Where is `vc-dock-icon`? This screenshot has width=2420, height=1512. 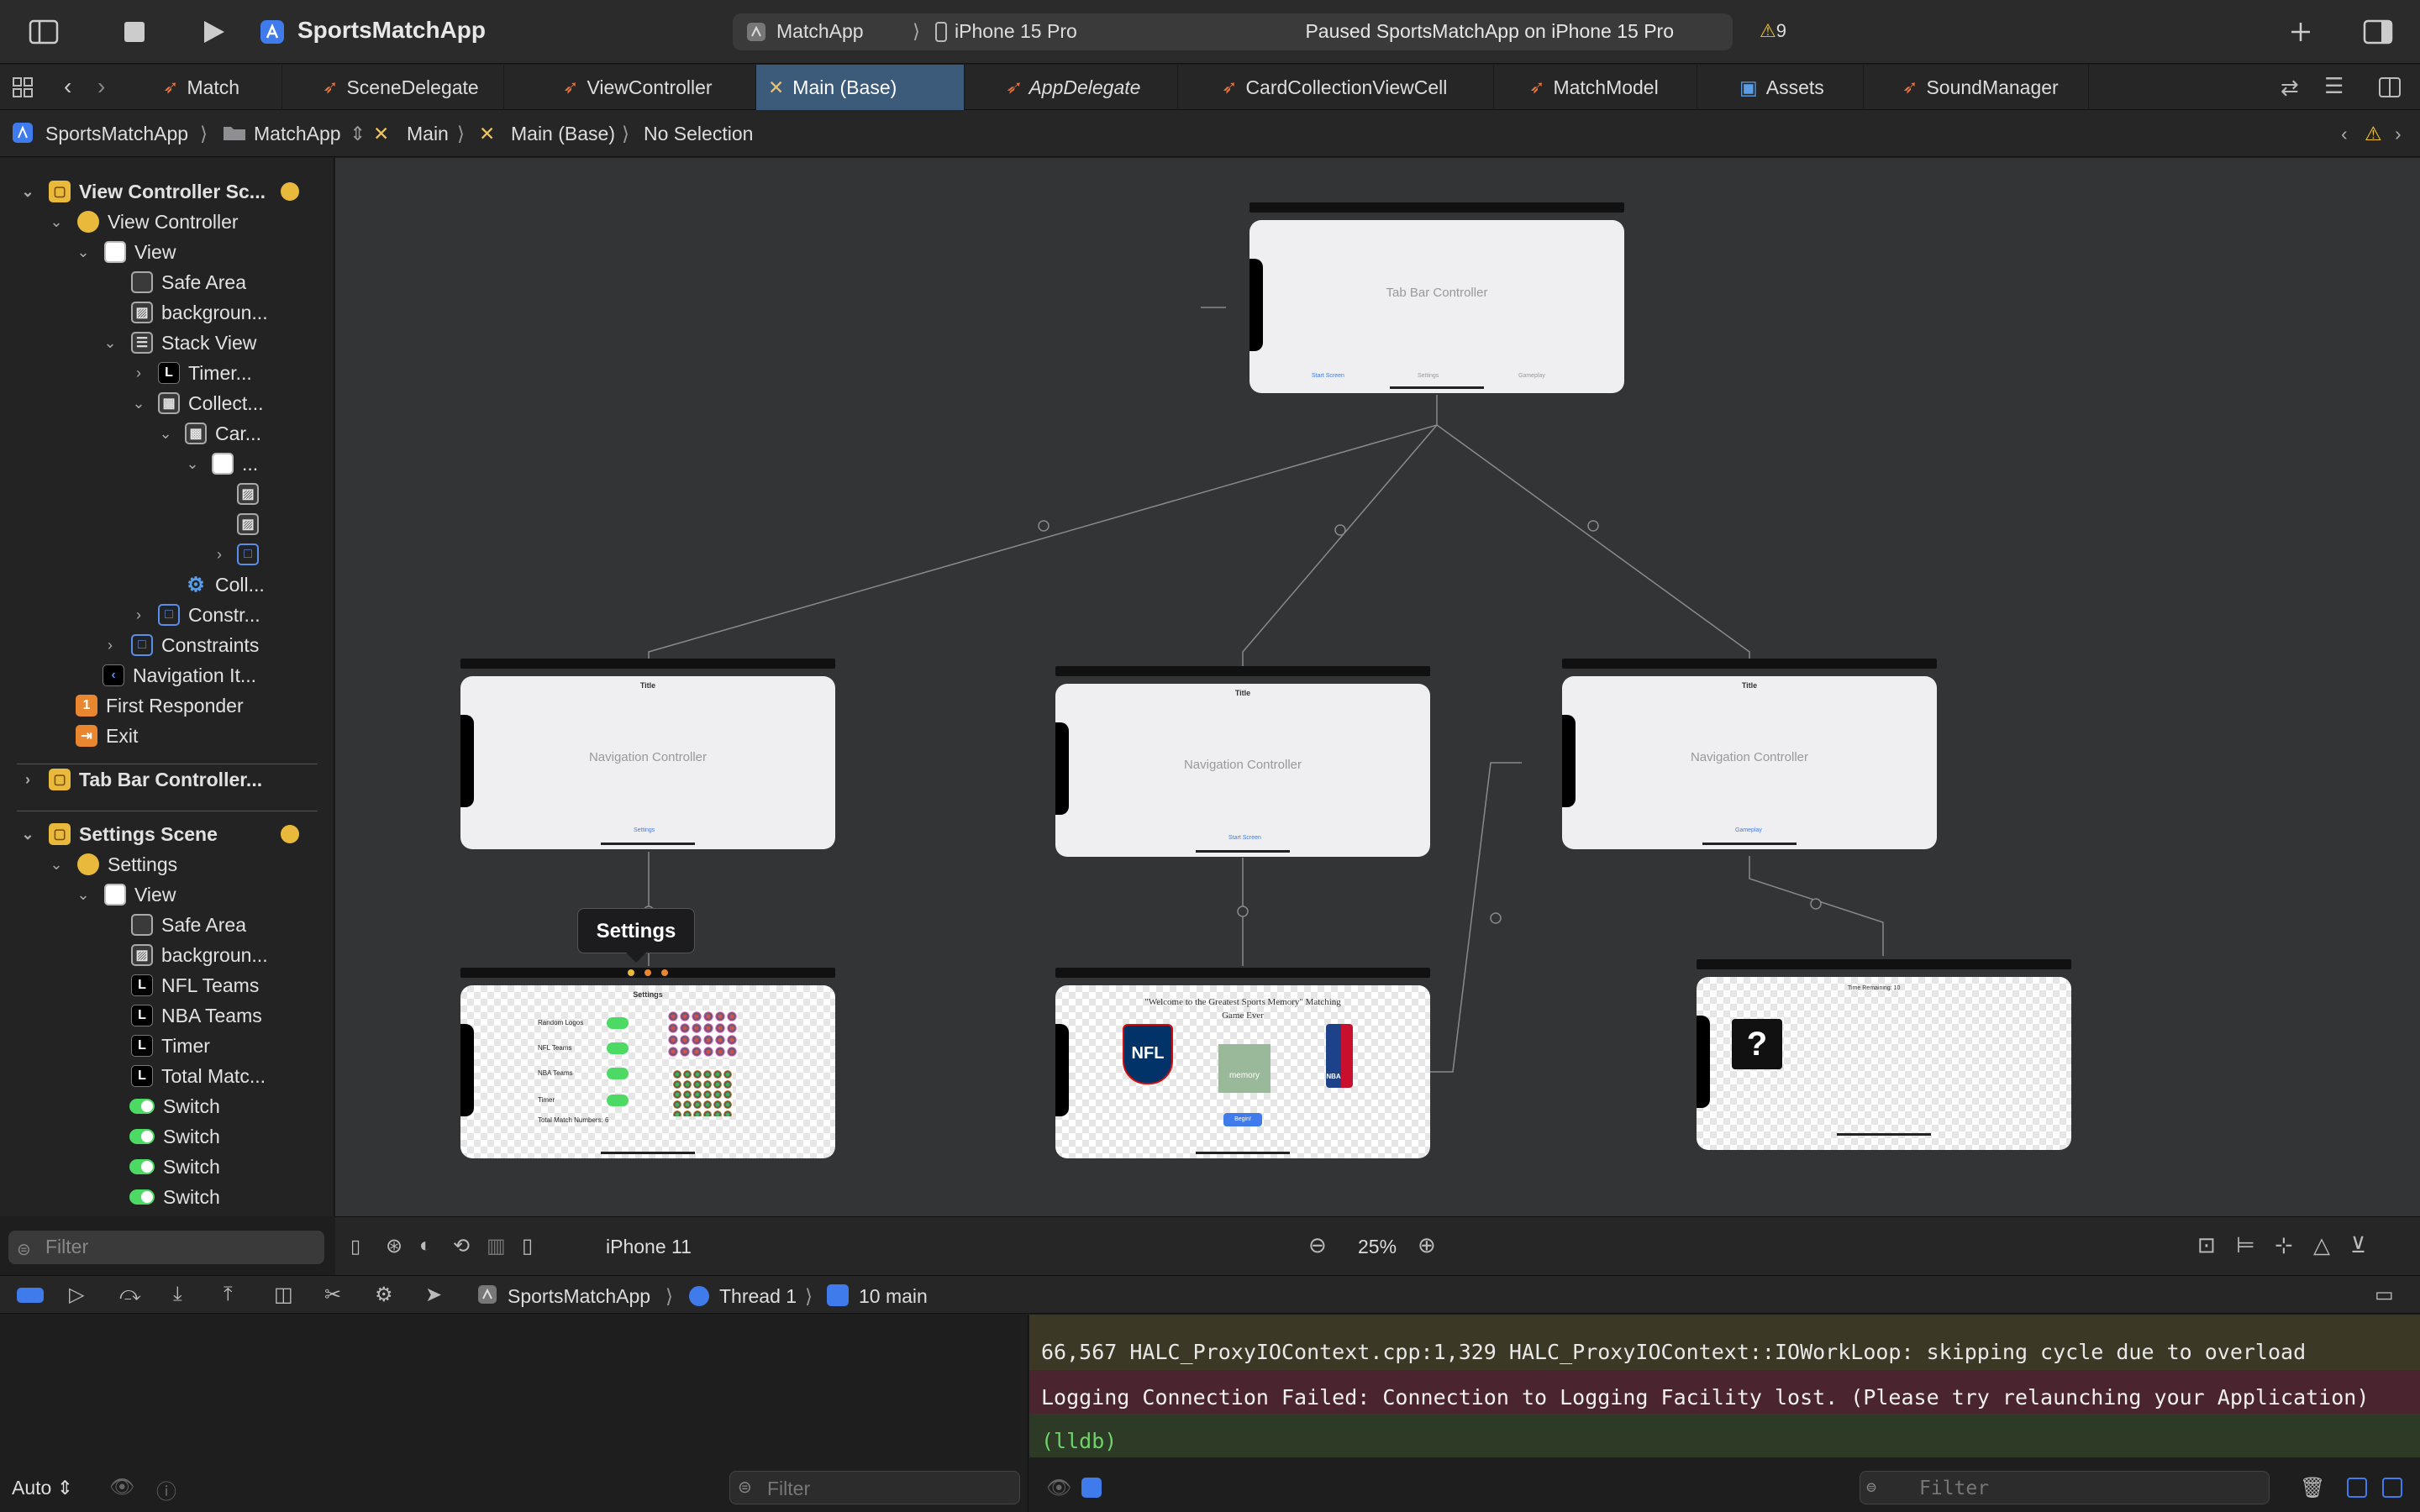
vc-dock-icon is located at coordinates (631, 972).